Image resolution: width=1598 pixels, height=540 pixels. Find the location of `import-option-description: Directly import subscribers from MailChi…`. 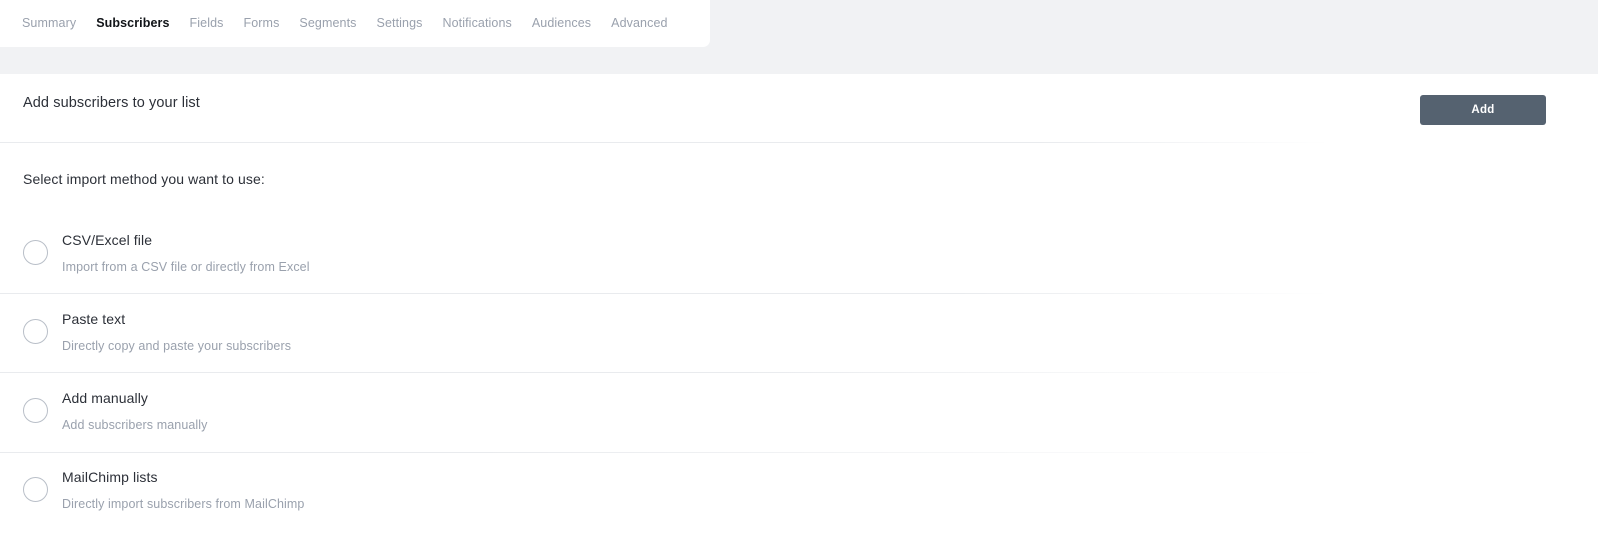

import-option-description: Directly import subscribers from MailChi… is located at coordinates (183, 504).